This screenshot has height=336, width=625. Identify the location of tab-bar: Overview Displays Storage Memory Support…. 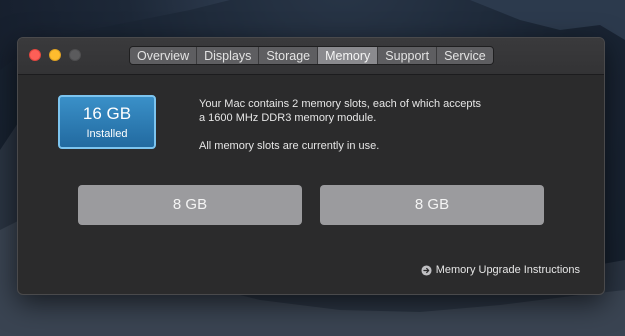
(311, 55).